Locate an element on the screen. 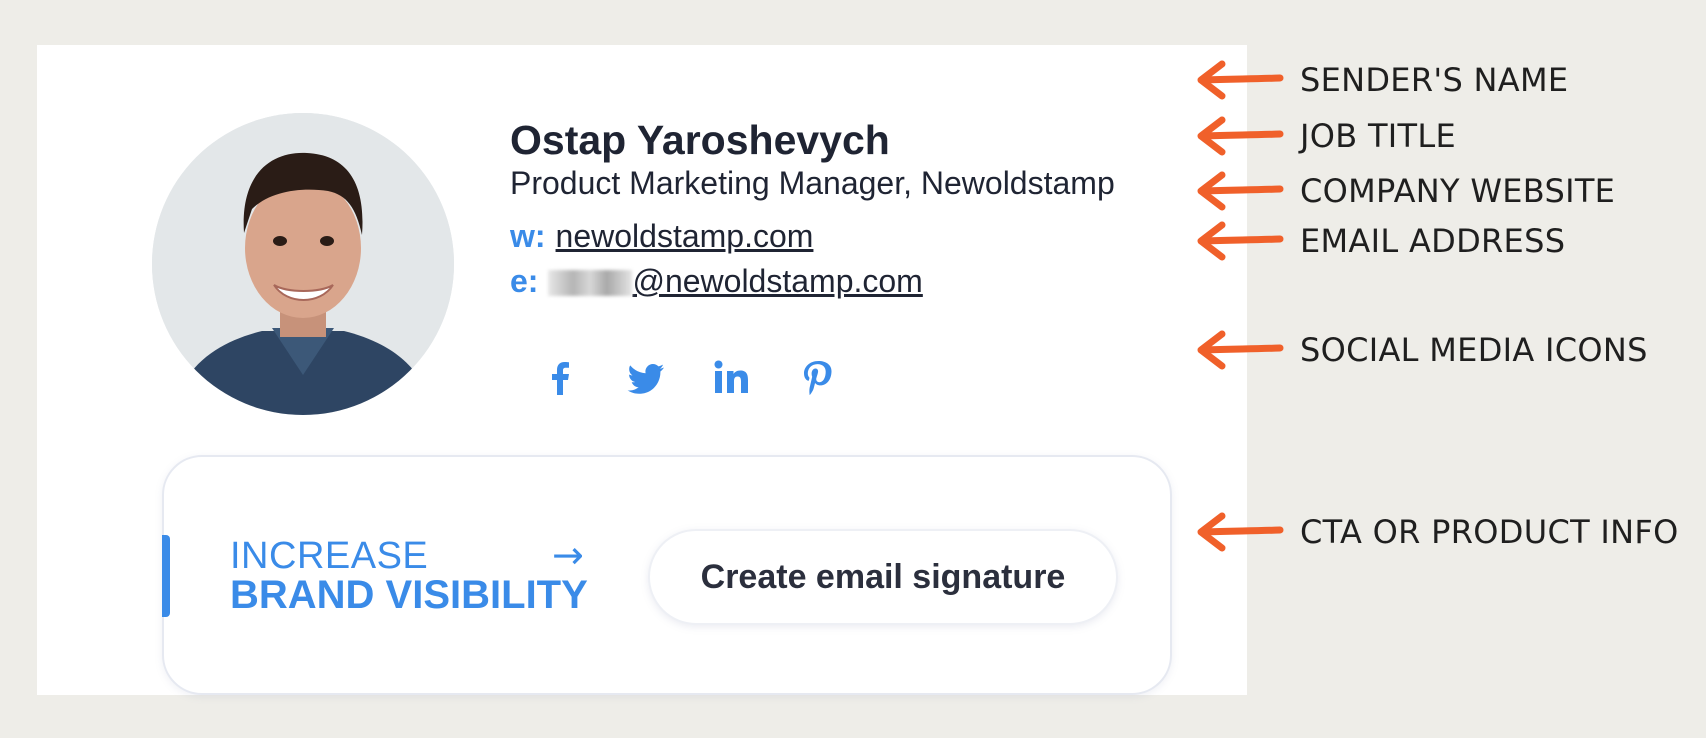 This screenshot has width=1706, height=738. callout-social-icons: SOCIAL MEDIA ICONS is located at coordinates (1420, 350).